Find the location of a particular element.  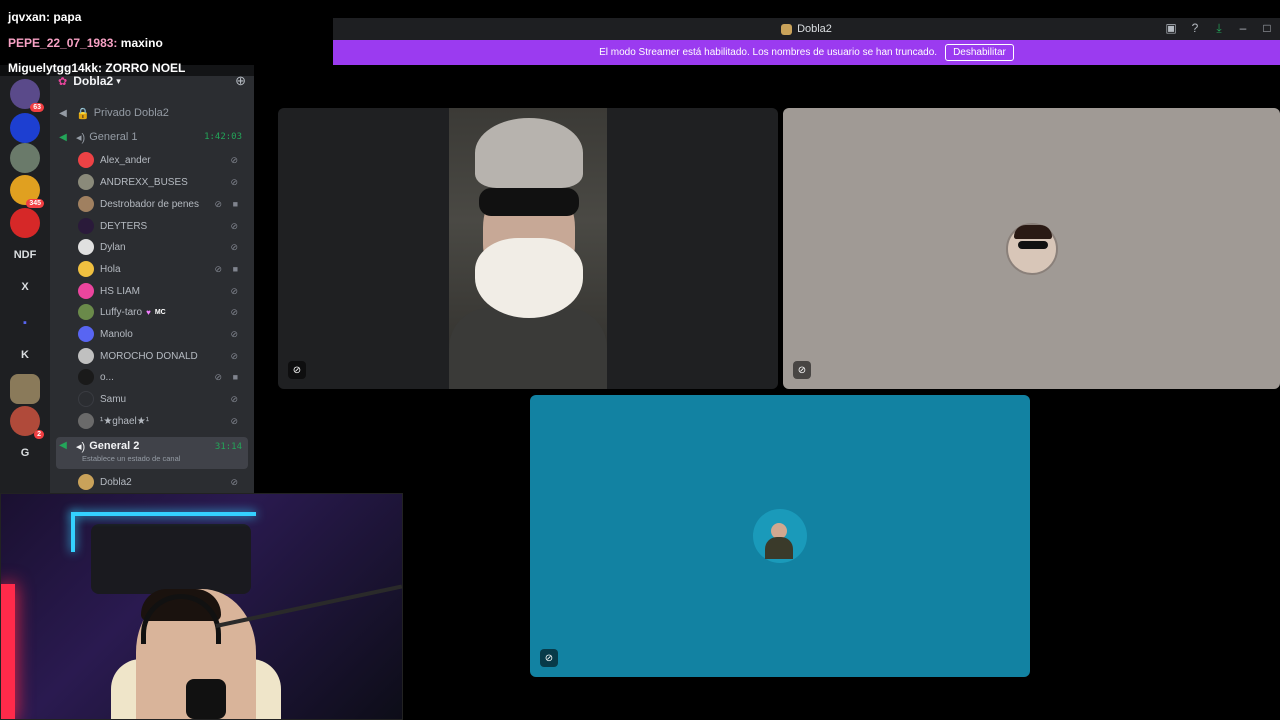

channel-private-dobla2: ◀ 🔒 Privado Dobla2 is located at coordinates (152, 113).